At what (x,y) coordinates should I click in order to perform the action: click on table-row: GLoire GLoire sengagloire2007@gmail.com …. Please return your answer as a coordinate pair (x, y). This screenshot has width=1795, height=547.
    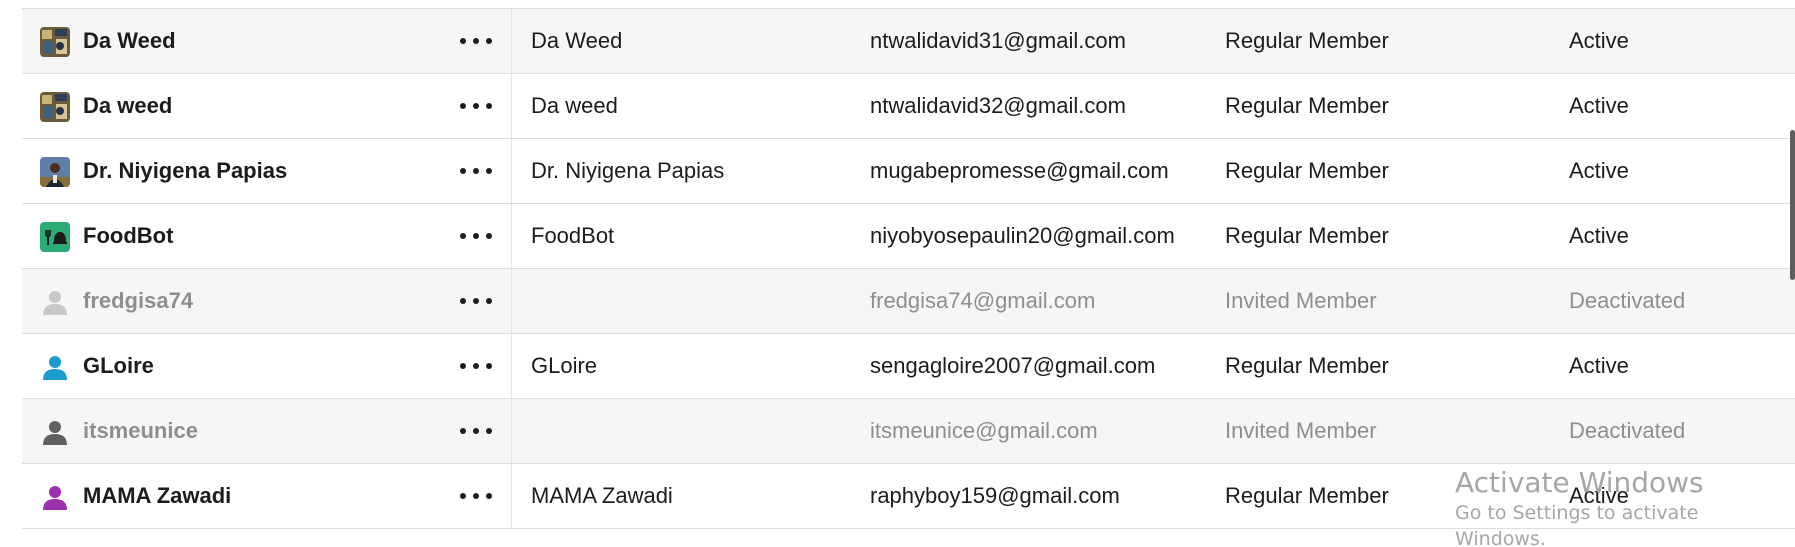
    Looking at the image, I should click on (908, 366).